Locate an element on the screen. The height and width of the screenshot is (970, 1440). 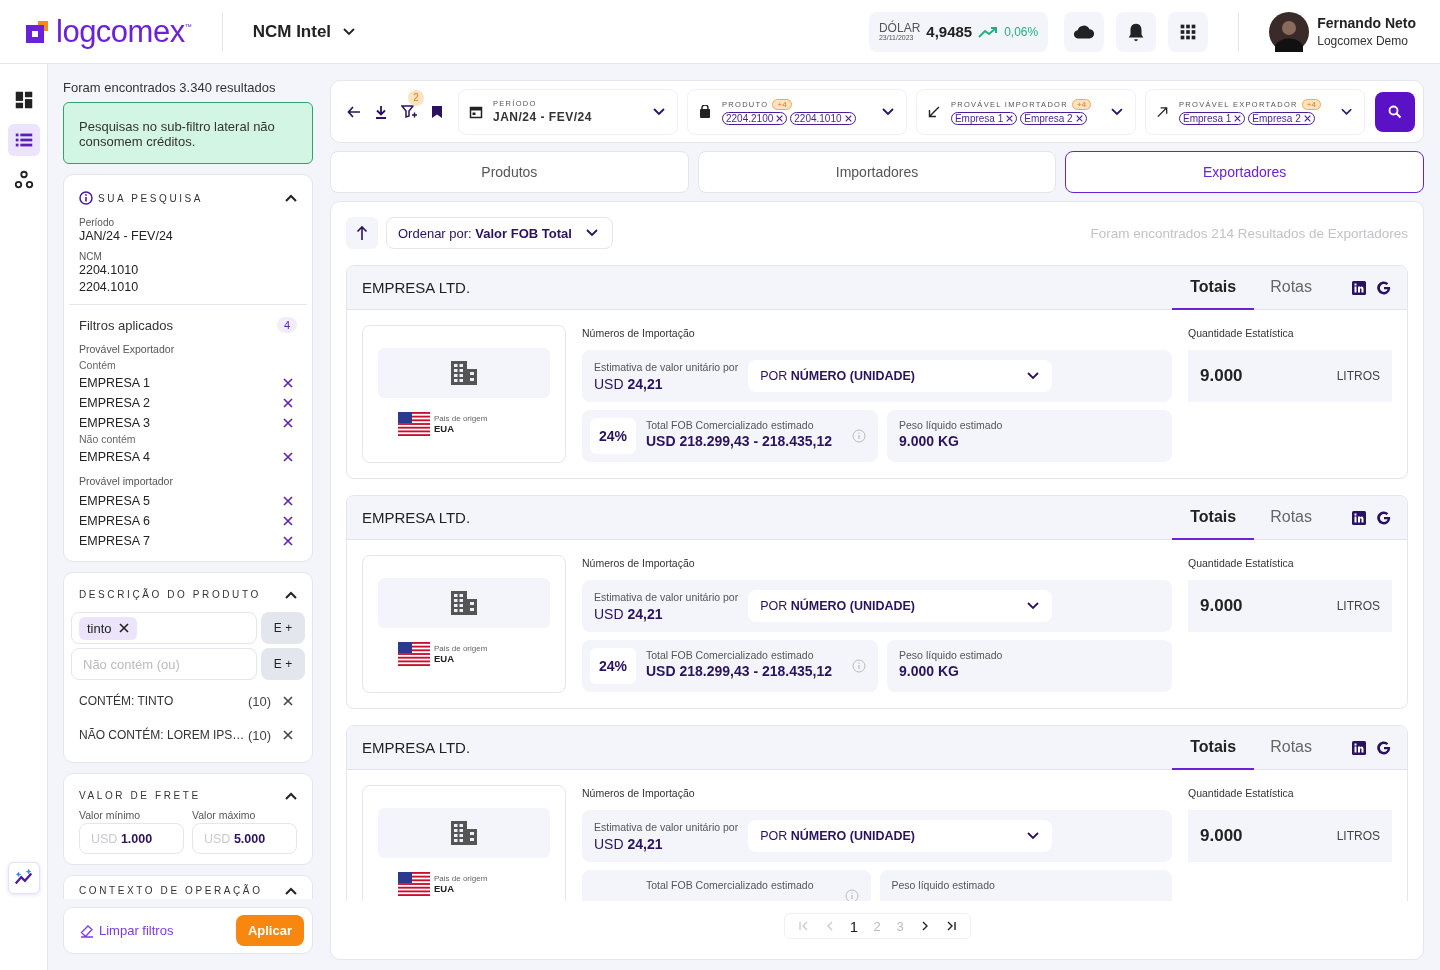
avatar is located at coordinates (1289, 31).